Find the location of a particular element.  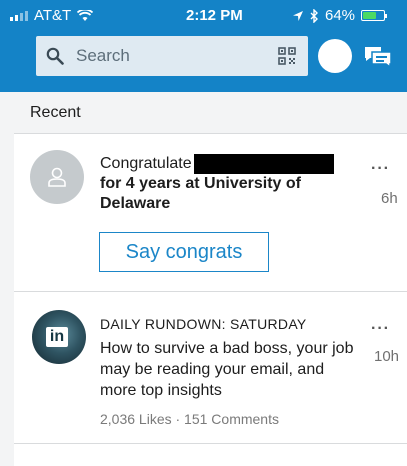

say-congrats-button: Say congrats is located at coordinates (184, 252).